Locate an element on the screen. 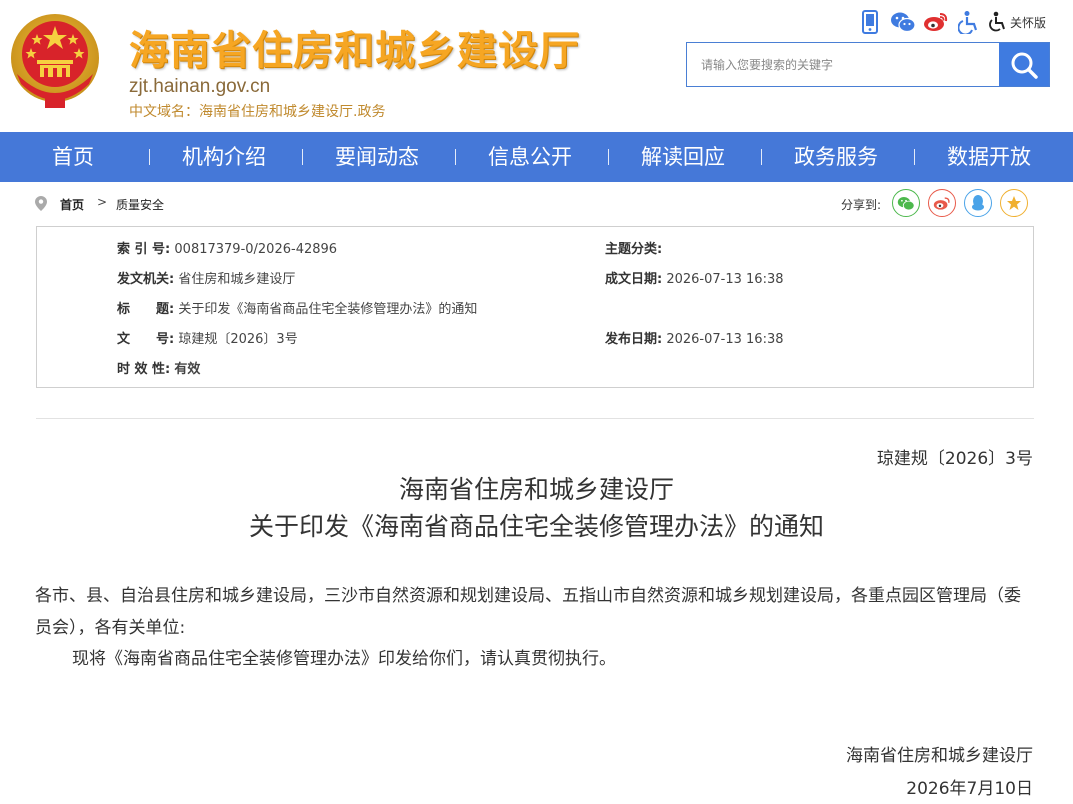  article-date: 2026年7月10日 is located at coordinates (969, 789).